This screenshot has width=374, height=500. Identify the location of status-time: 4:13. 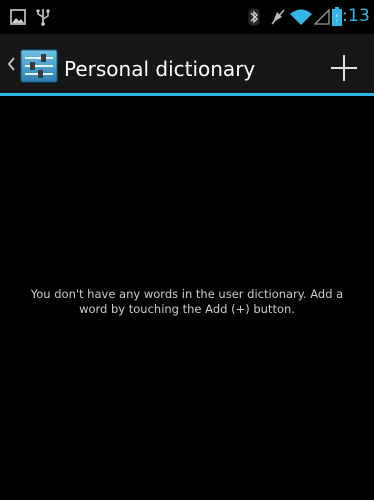
(350, 16).